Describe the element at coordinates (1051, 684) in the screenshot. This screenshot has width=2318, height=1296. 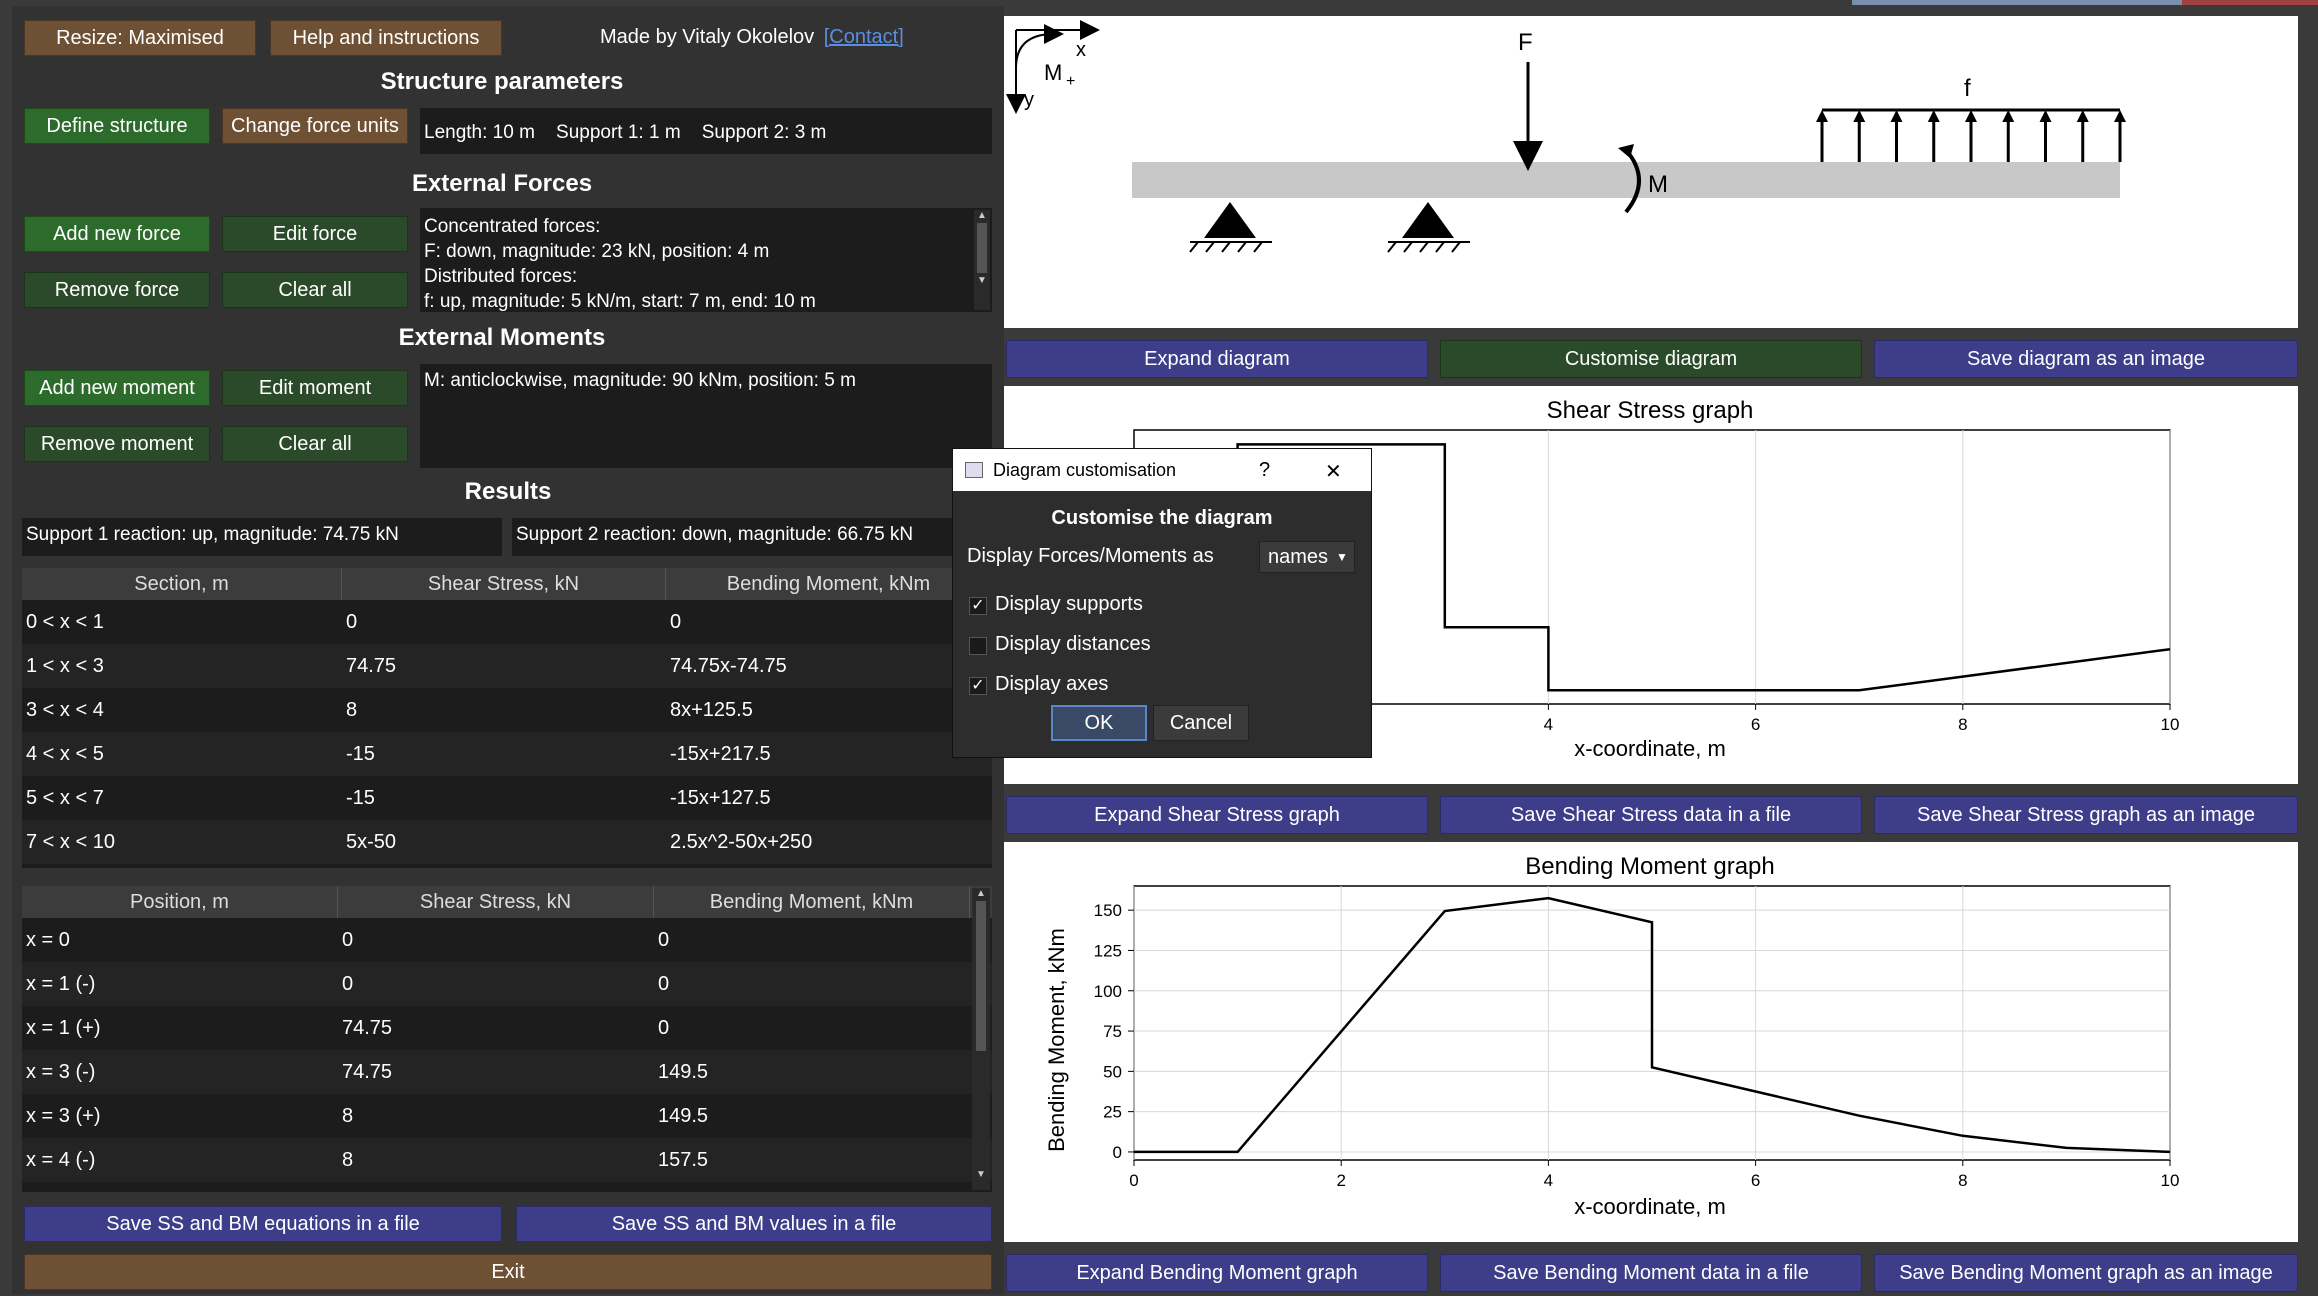
I see `axes-label: Display axes` at that location.